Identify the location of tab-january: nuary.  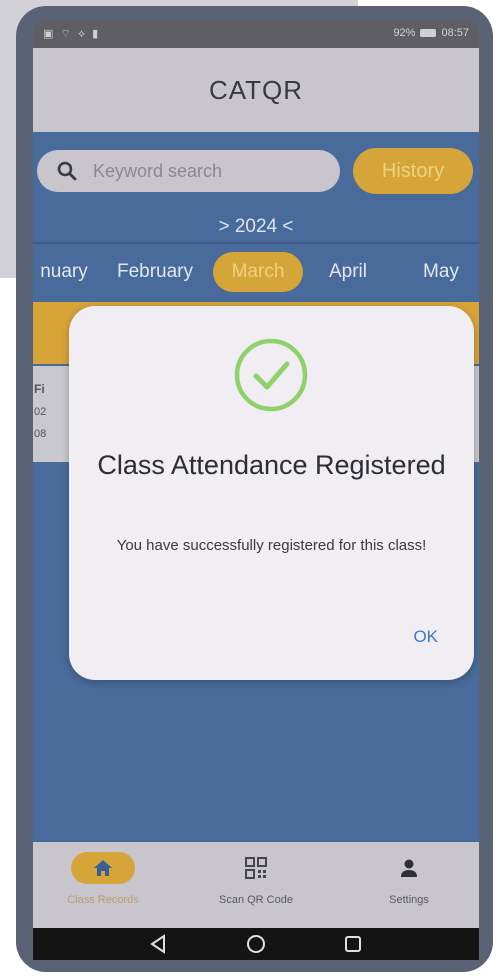
(66, 272).